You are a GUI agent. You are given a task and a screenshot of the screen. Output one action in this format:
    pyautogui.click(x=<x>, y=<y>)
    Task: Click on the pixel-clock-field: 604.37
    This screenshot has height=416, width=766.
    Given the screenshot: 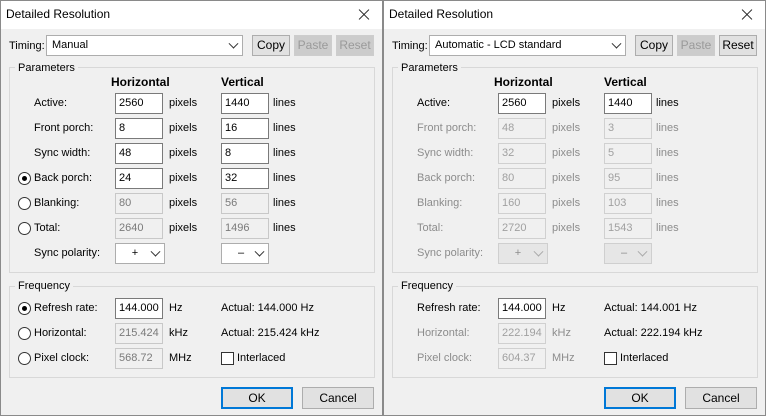 What is the action you would take?
    pyautogui.click(x=522, y=358)
    